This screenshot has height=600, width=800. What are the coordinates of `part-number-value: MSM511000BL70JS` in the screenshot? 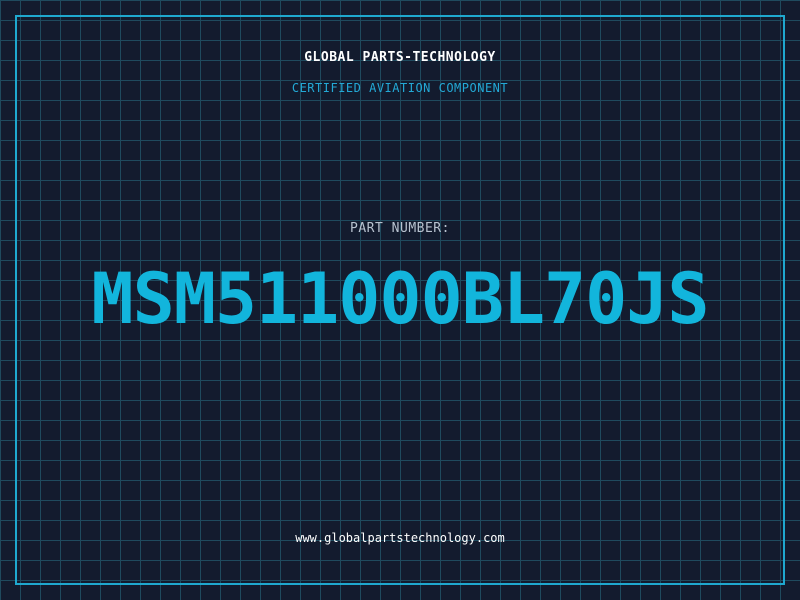 It's located at (400, 299).